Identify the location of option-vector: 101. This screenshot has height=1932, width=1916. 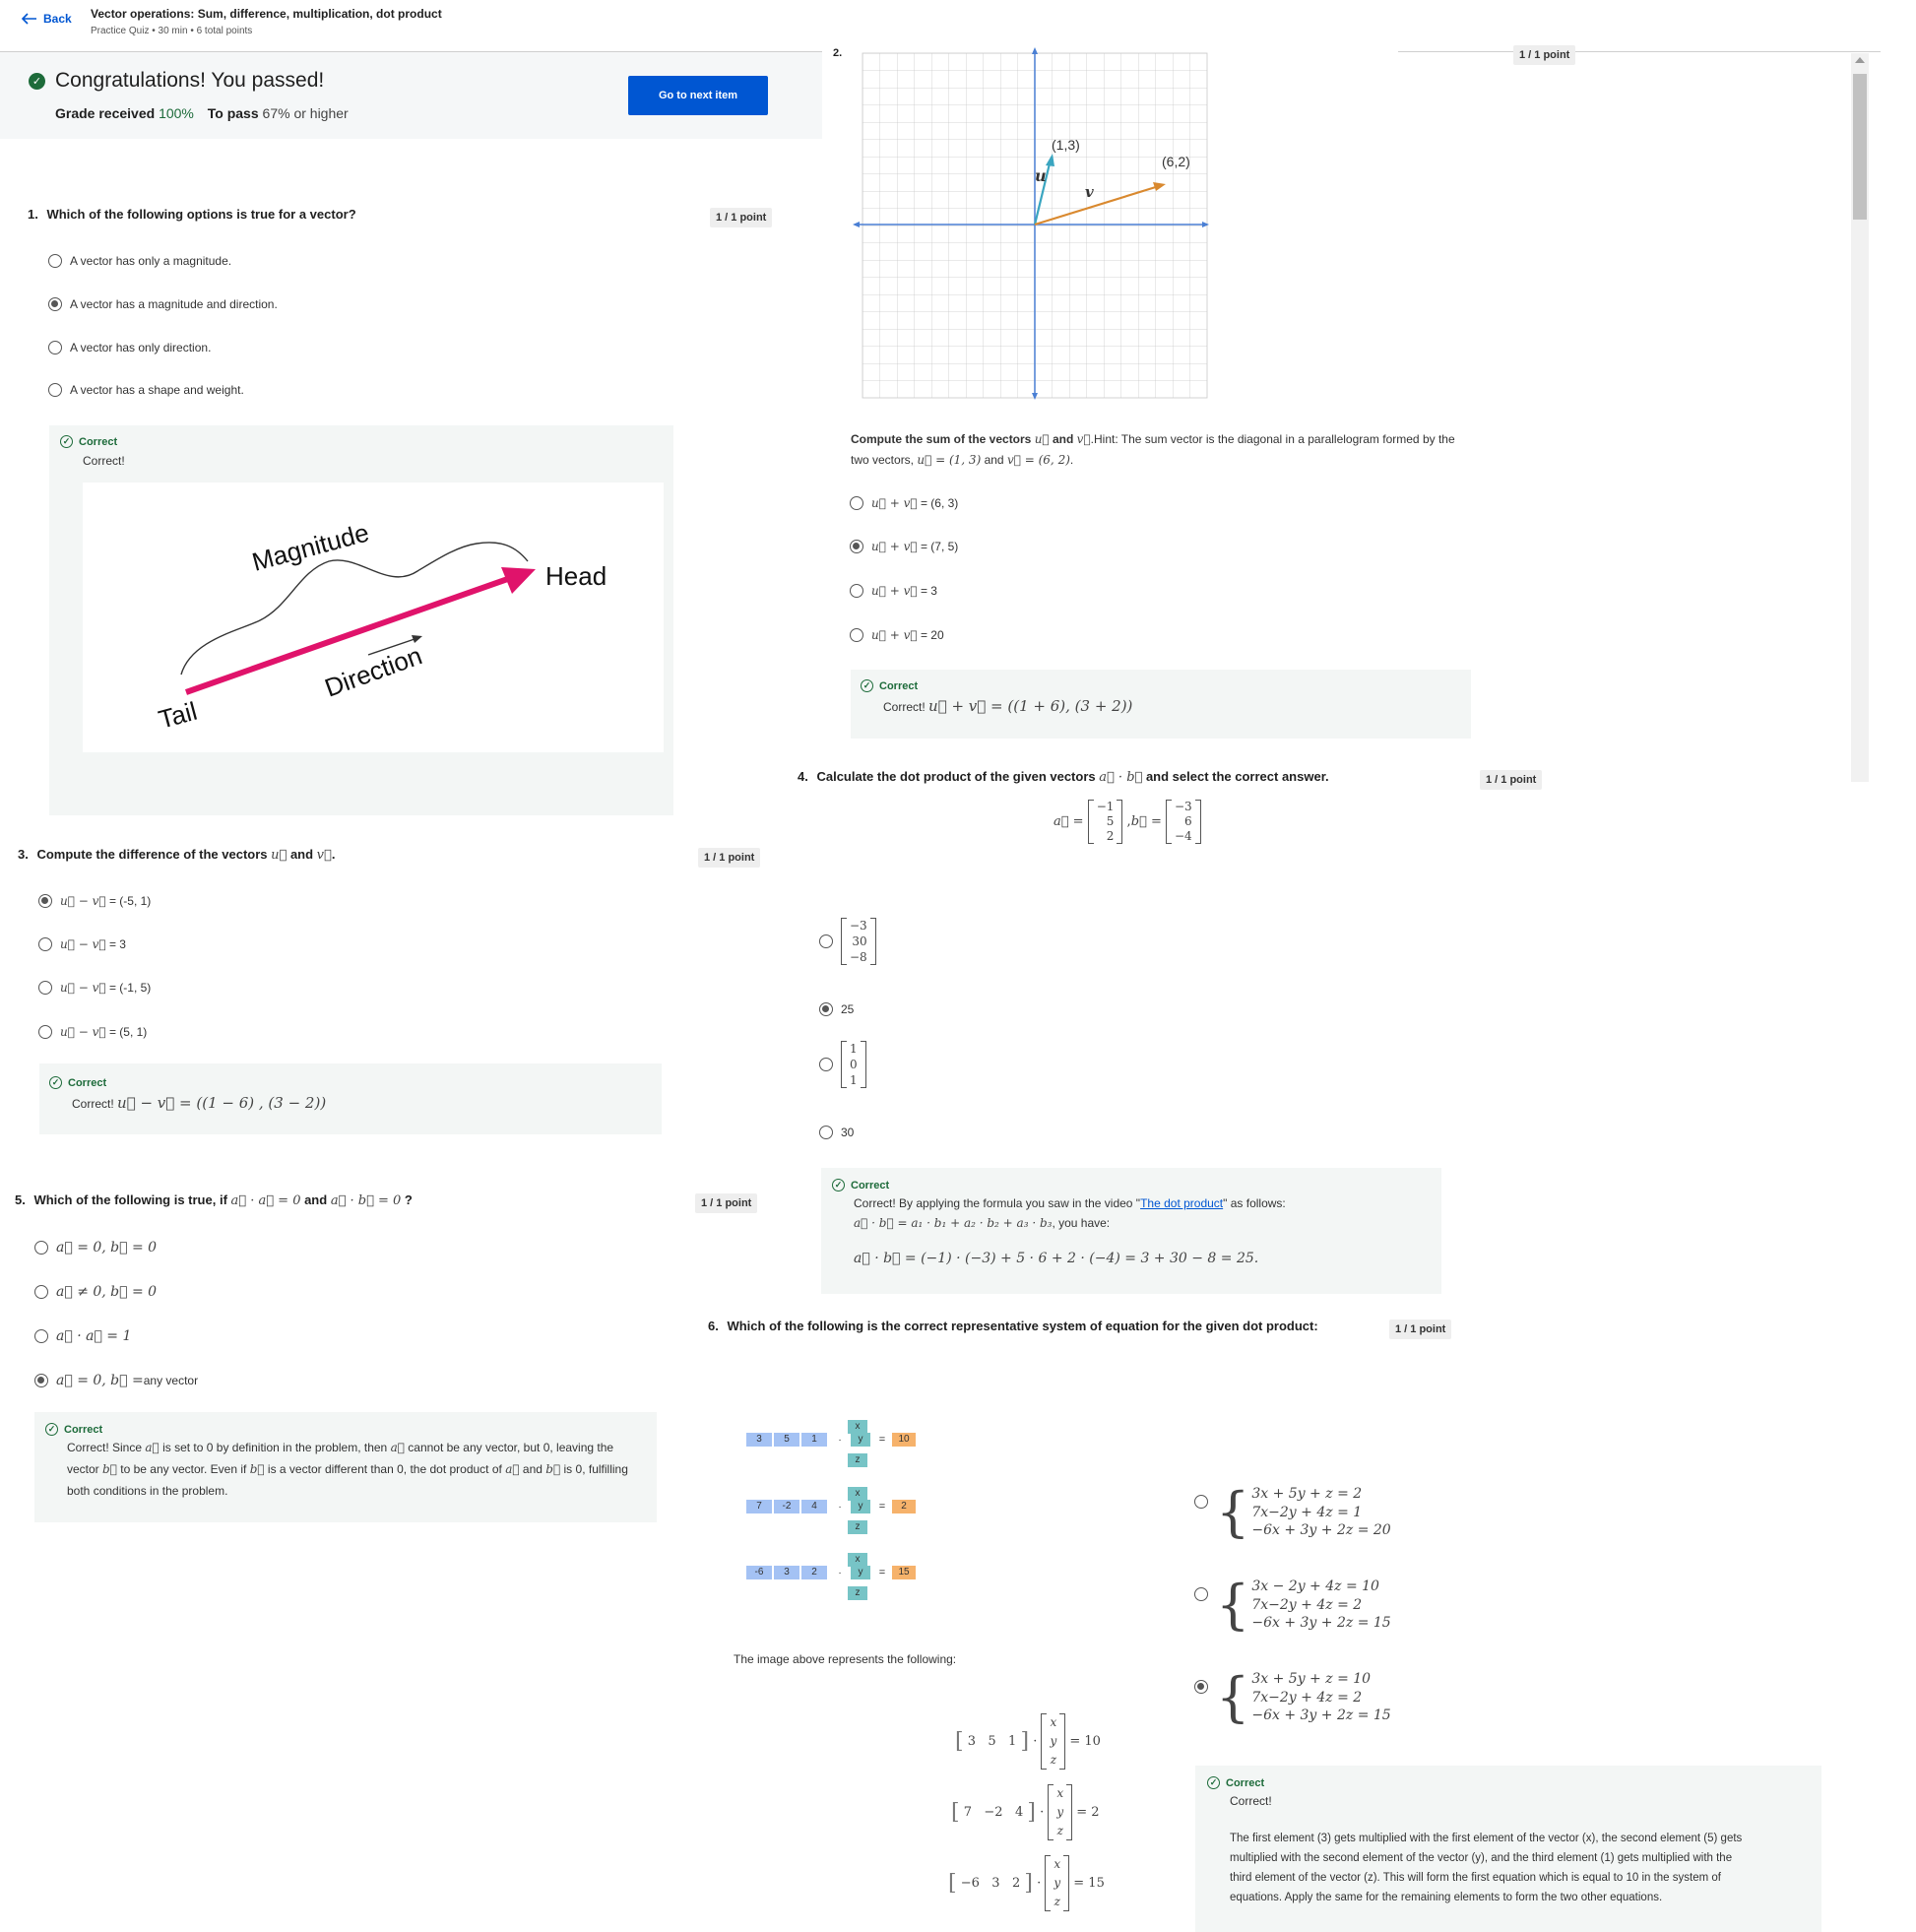
(854, 1064).